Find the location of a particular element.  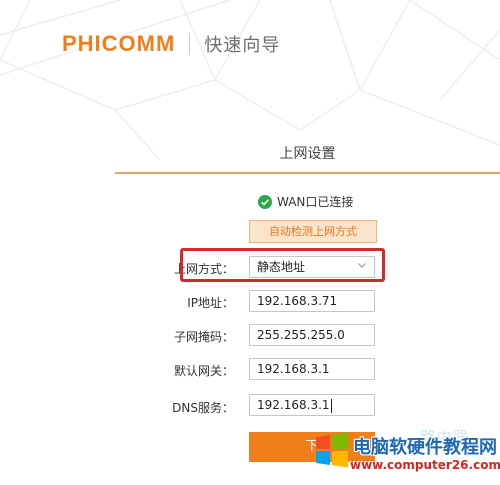

wan-status-text: WAN口已连接 is located at coordinates (315, 202).